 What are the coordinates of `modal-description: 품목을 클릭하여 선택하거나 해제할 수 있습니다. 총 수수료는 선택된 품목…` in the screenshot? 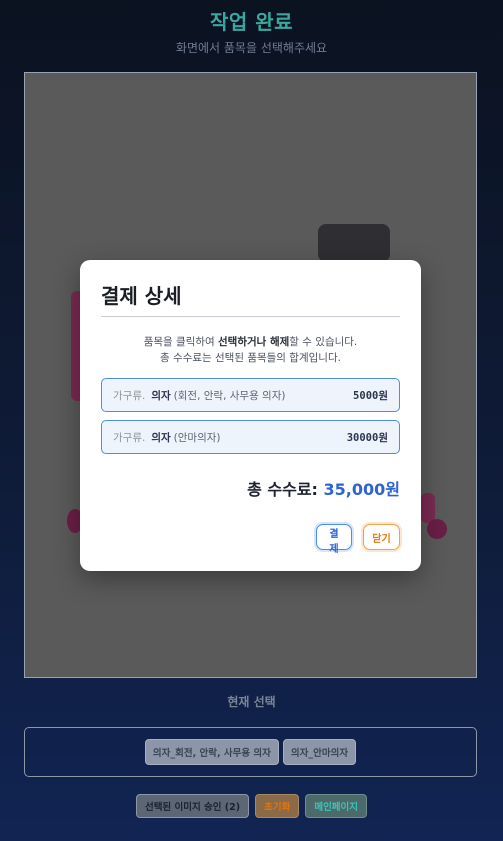 It's located at (250, 350).